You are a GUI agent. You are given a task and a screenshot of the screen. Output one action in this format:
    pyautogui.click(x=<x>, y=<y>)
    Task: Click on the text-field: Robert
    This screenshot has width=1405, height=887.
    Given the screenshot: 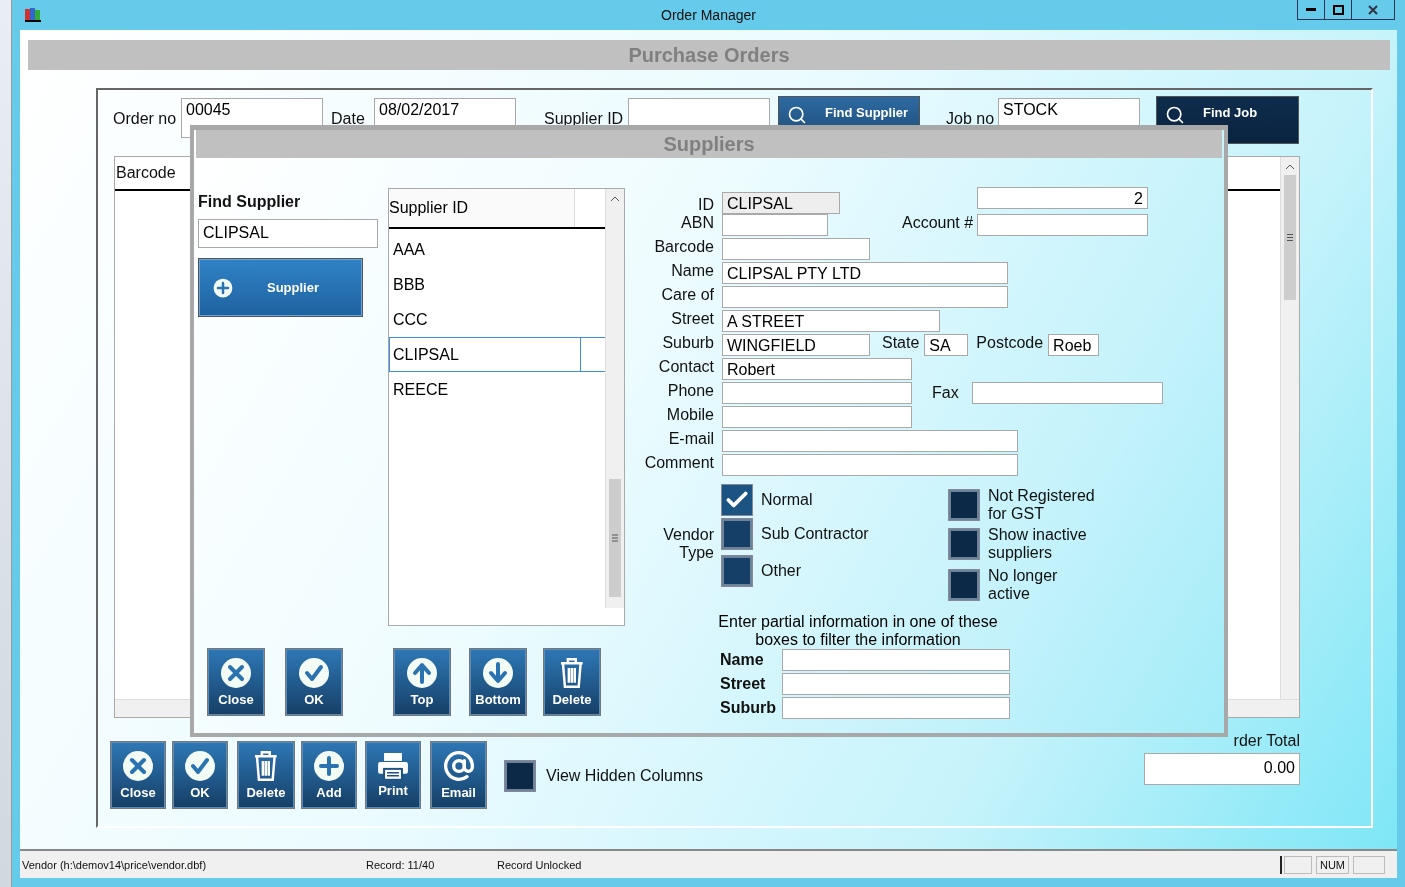 What is the action you would take?
    pyautogui.click(x=817, y=369)
    